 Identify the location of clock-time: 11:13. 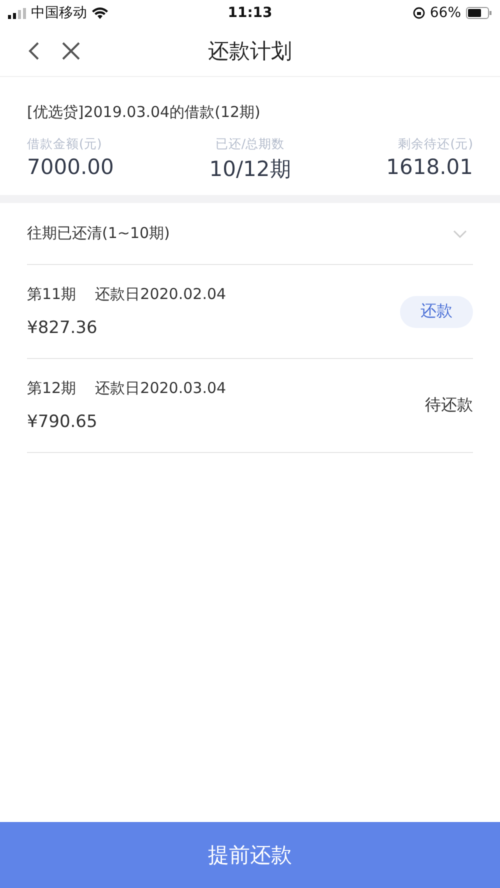
(250, 13).